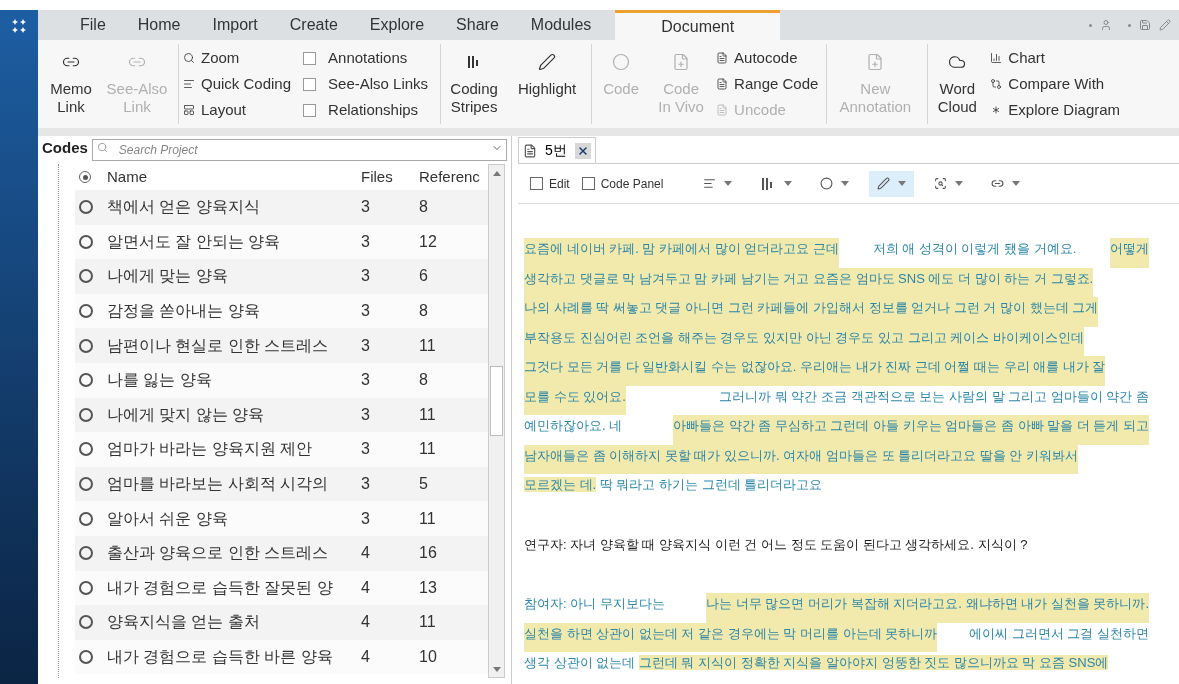  Describe the element at coordinates (423, 276) in the screenshot. I see `references-count: 6` at that location.